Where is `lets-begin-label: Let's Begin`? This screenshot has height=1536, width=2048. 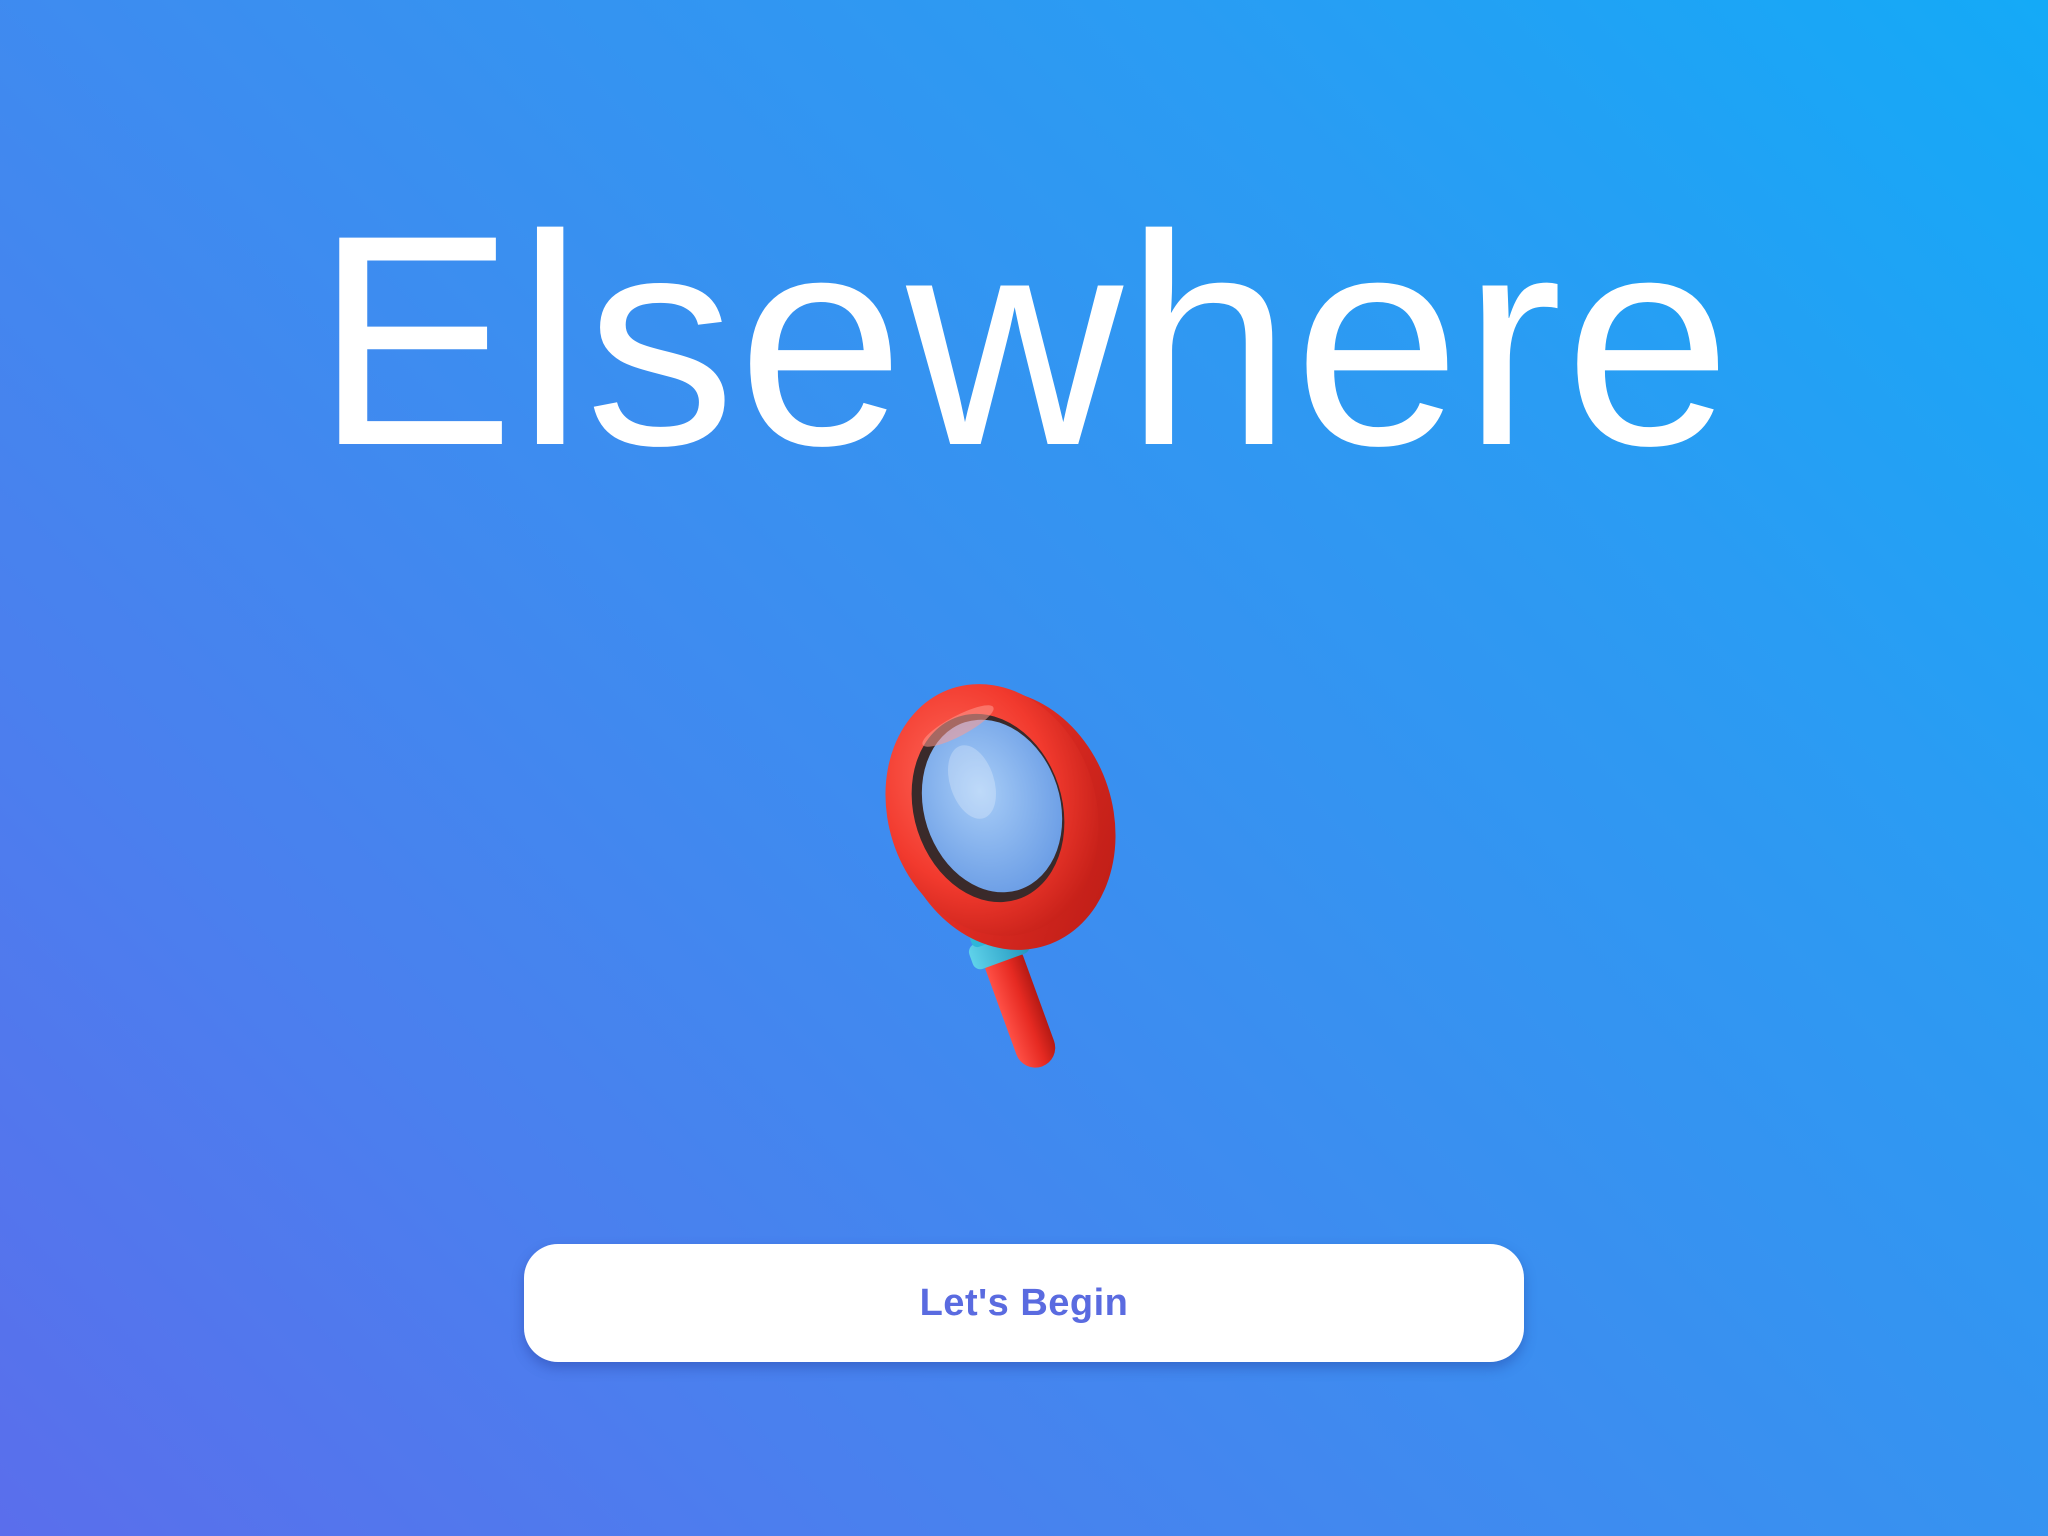 lets-begin-label: Let's Begin is located at coordinates (1024, 1302).